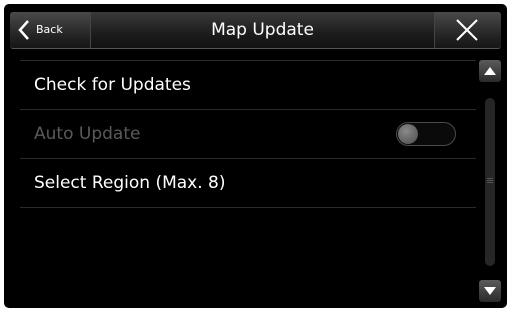 Image resolution: width=511 pixels, height=312 pixels. What do you see at coordinates (426, 134) in the screenshot?
I see `auto-update-toggle` at bounding box center [426, 134].